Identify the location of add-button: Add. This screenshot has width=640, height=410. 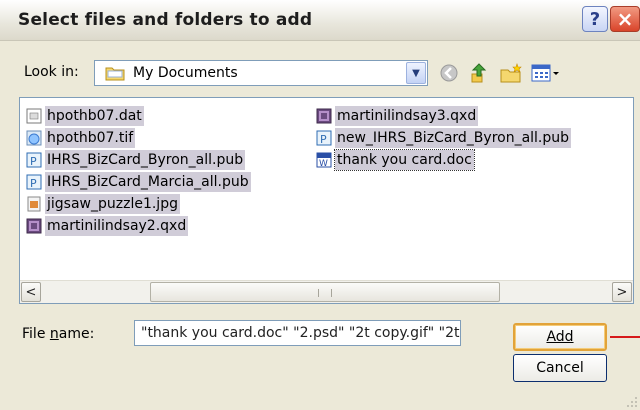
(560, 337).